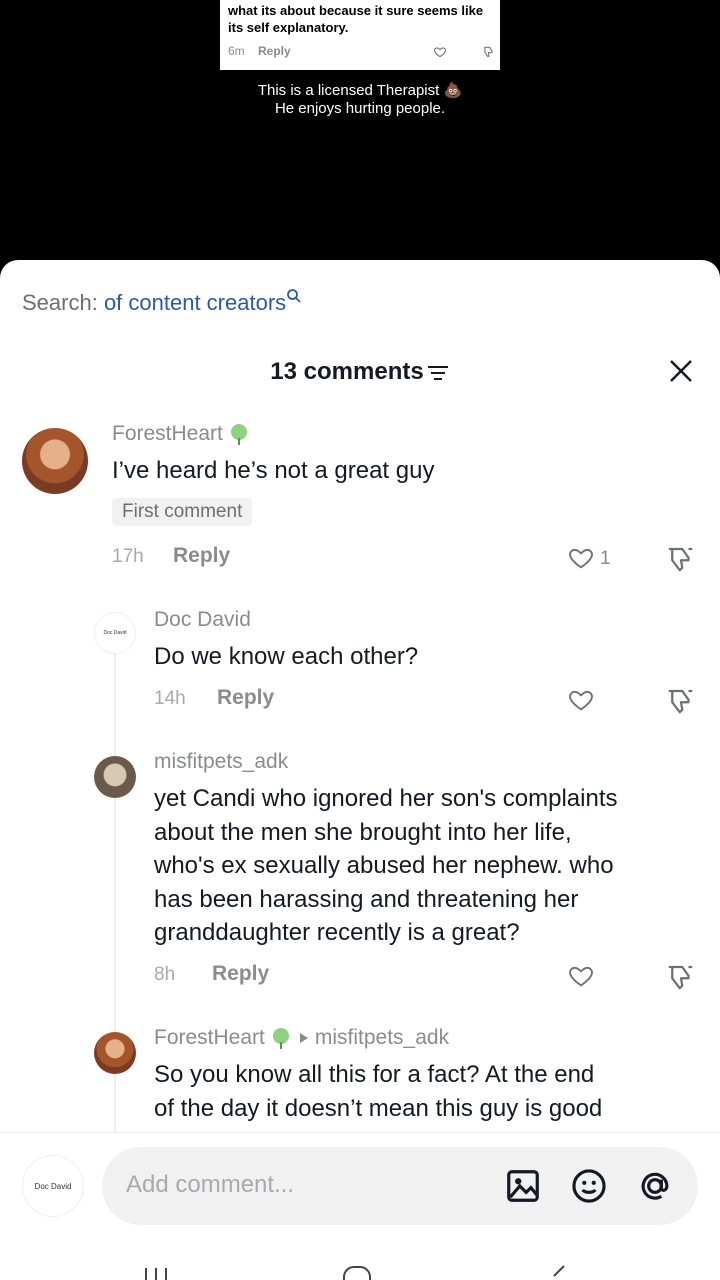 The height and width of the screenshot is (1280, 720). Describe the element at coordinates (128, 556) in the screenshot. I see `comment-time: 17h` at that location.